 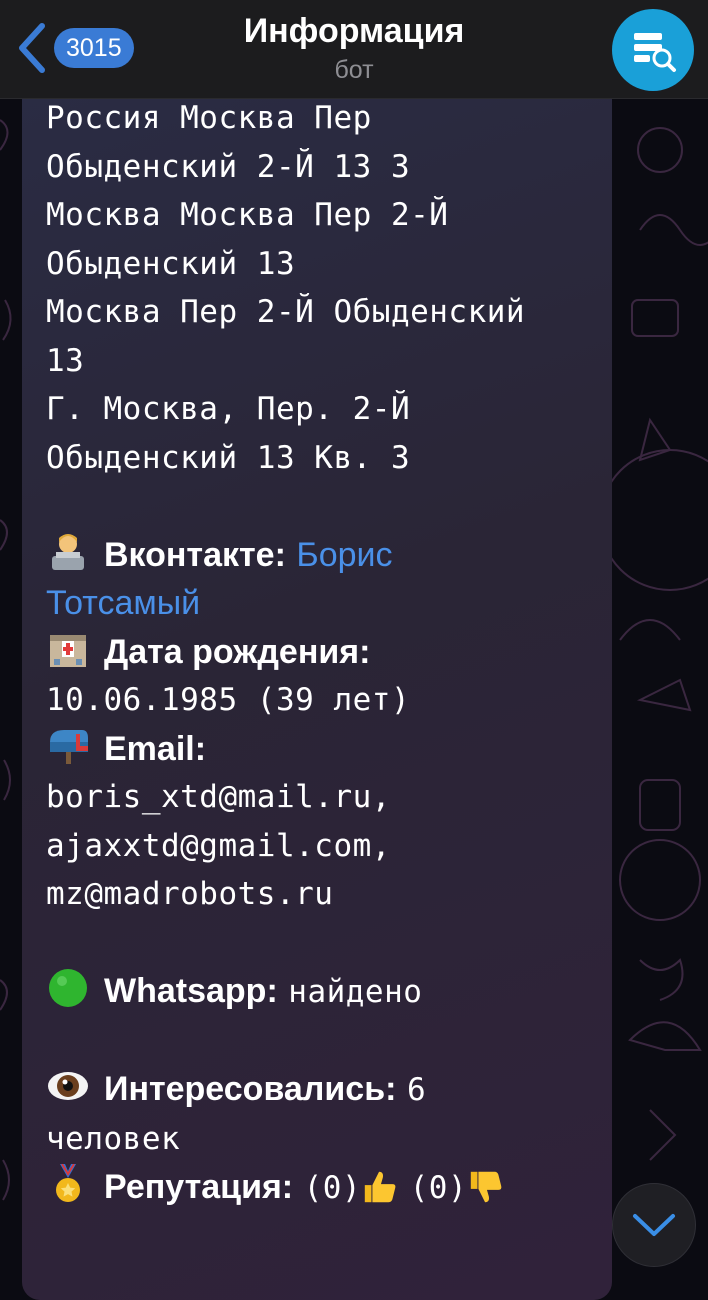 What do you see at coordinates (354, 31) in the screenshot?
I see `chat-title: Информация` at bounding box center [354, 31].